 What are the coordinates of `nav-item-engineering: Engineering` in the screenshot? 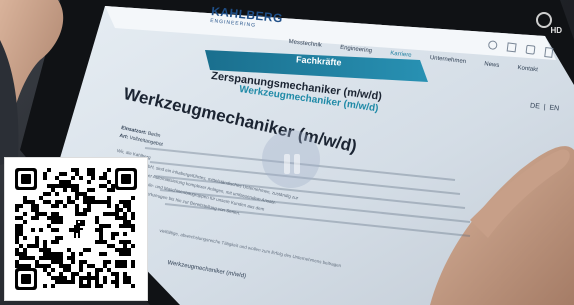 It's located at (356, 50).